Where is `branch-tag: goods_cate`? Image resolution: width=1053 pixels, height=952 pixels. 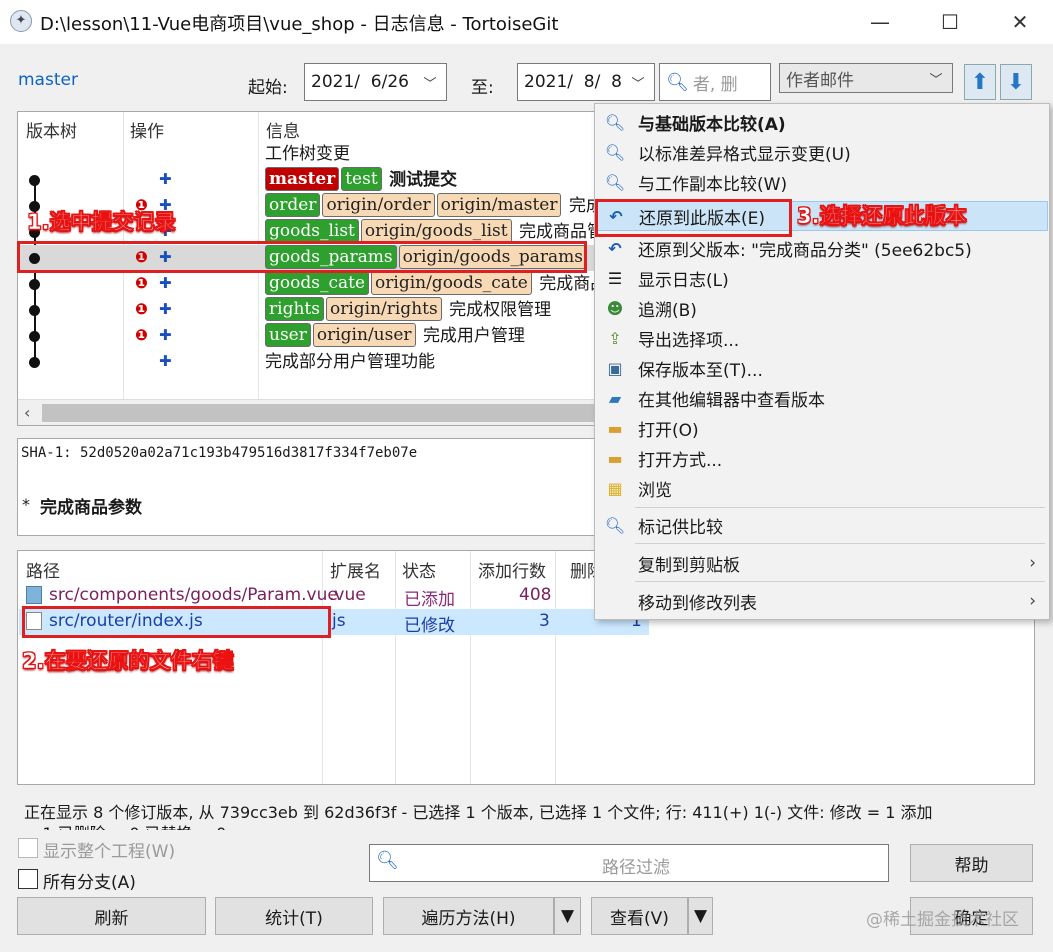 branch-tag: goods_cate is located at coordinates (317, 283).